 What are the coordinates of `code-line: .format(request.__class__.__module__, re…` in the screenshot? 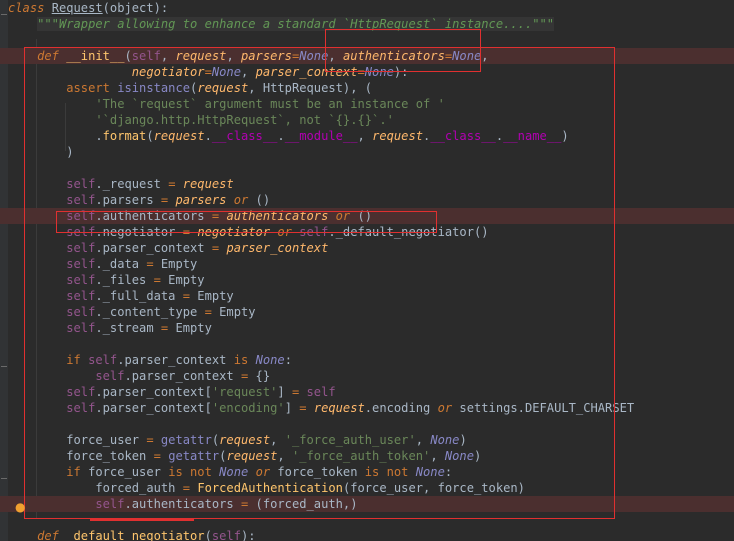 It's located at (367, 136).